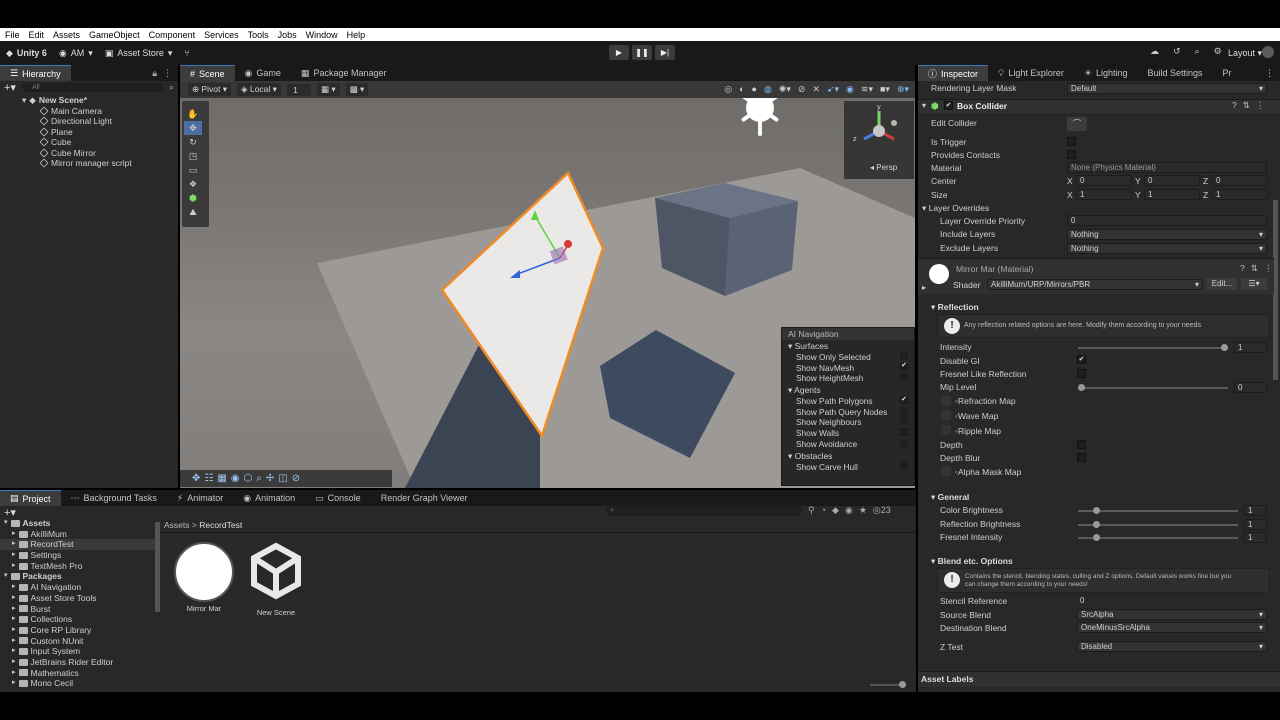 The image size is (1280, 720). I want to click on hierarchy-item: Directional Light, so click(108, 121).